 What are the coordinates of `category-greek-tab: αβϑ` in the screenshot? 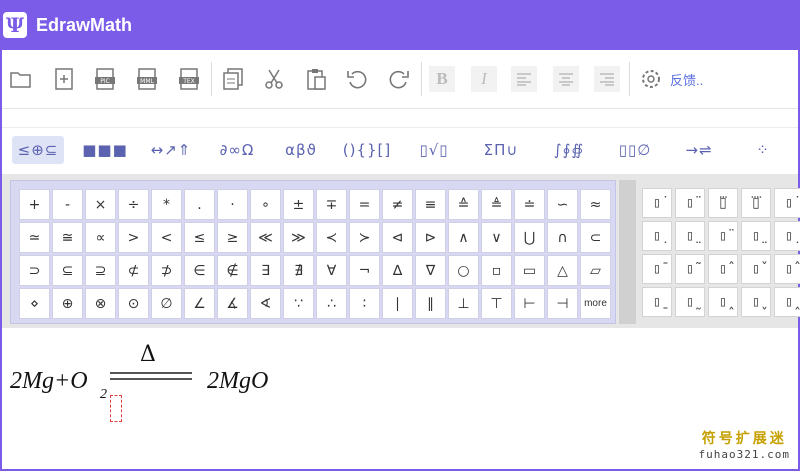 It's located at (301, 150).